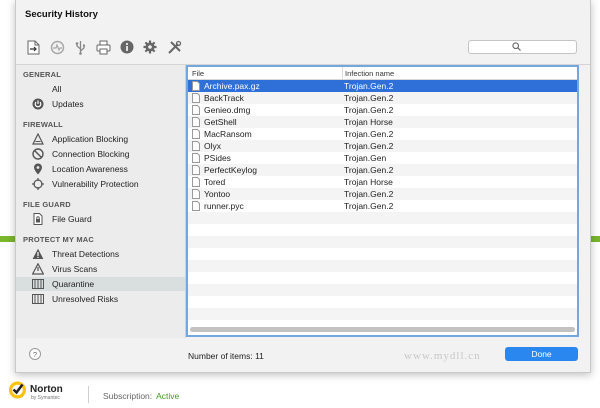 The image size is (600, 408). I want to click on table-row: PerfectKeylog Trojan.Gen.2, so click(382, 170).